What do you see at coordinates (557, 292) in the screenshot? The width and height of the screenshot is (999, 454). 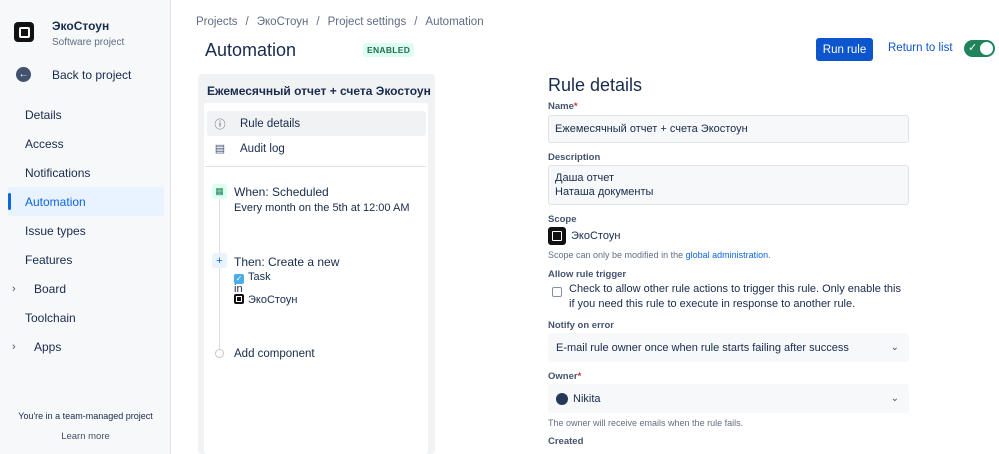 I see `allow-rule-trigger-checkbox` at bounding box center [557, 292].